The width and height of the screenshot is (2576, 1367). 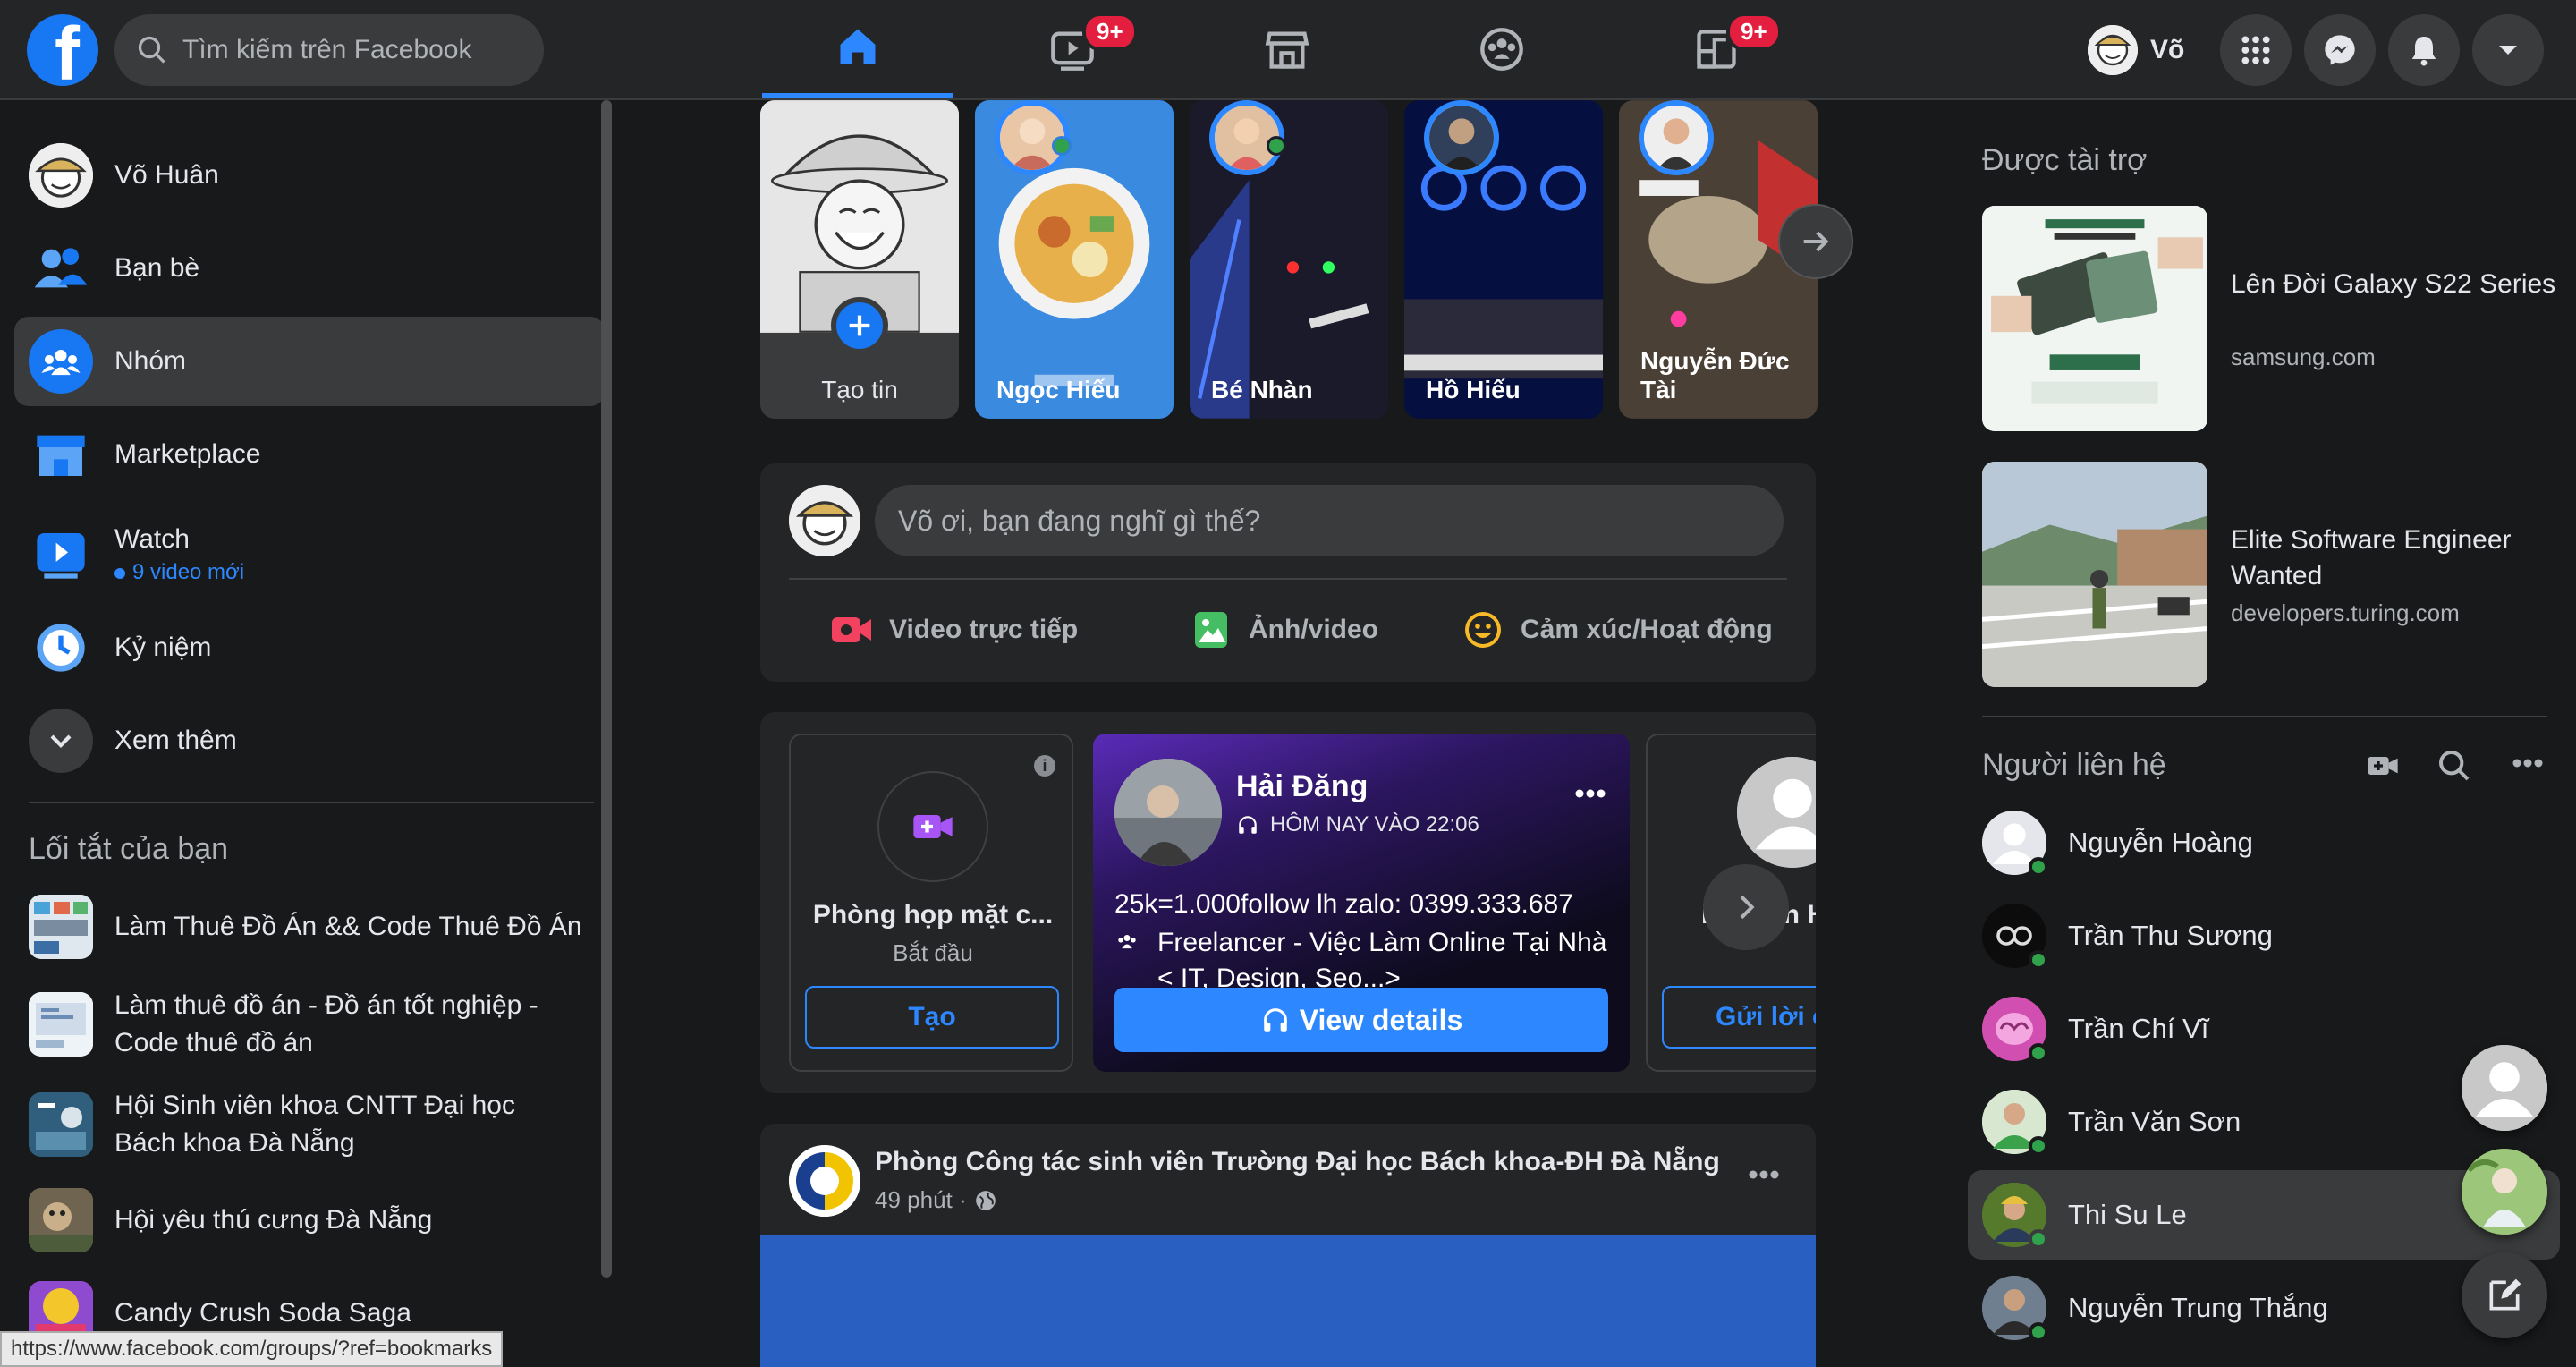 What do you see at coordinates (824, 1181) in the screenshot?
I see `page-avatar` at bounding box center [824, 1181].